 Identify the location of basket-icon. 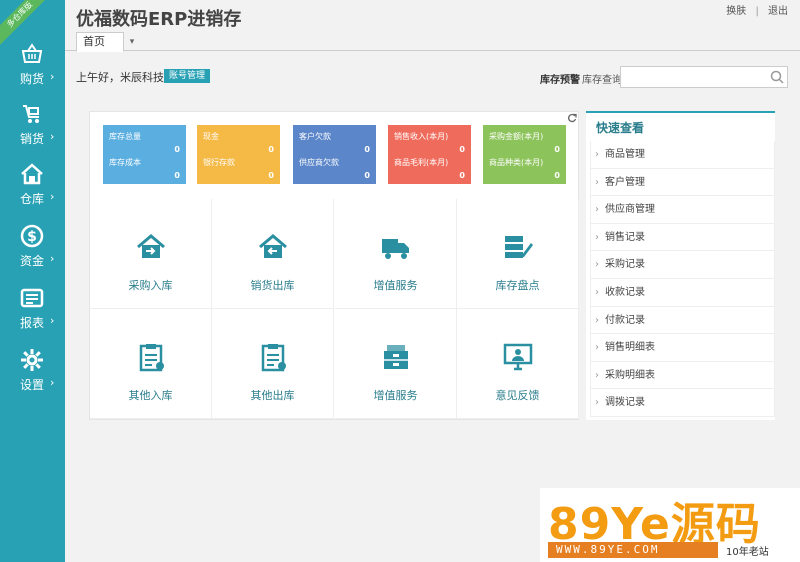
(32, 53).